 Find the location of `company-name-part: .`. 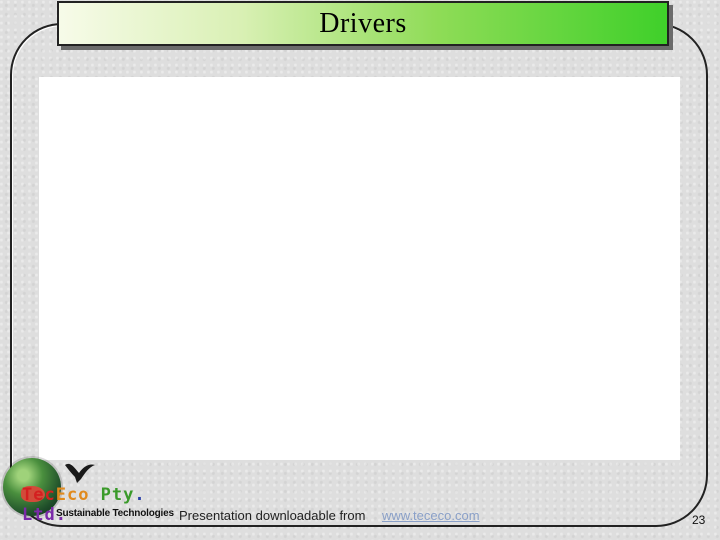

company-name-part: . is located at coordinates (140, 495).